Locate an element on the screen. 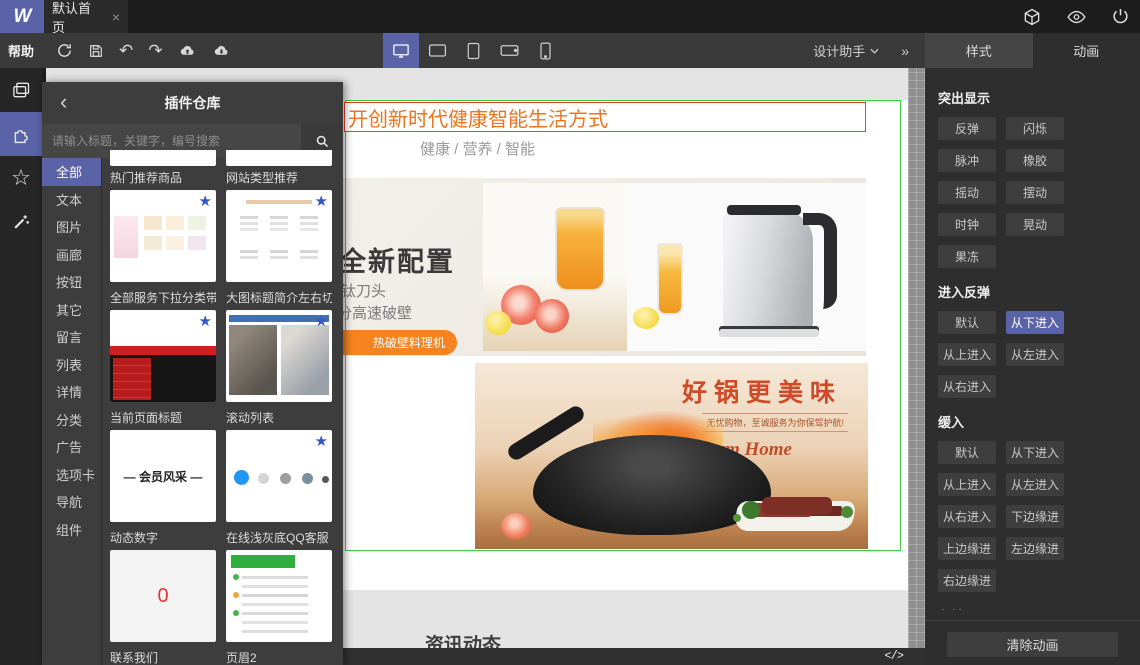 This screenshot has width=1140, height=665. plugin-thumbnail-qq is located at coordinates (279, 596).